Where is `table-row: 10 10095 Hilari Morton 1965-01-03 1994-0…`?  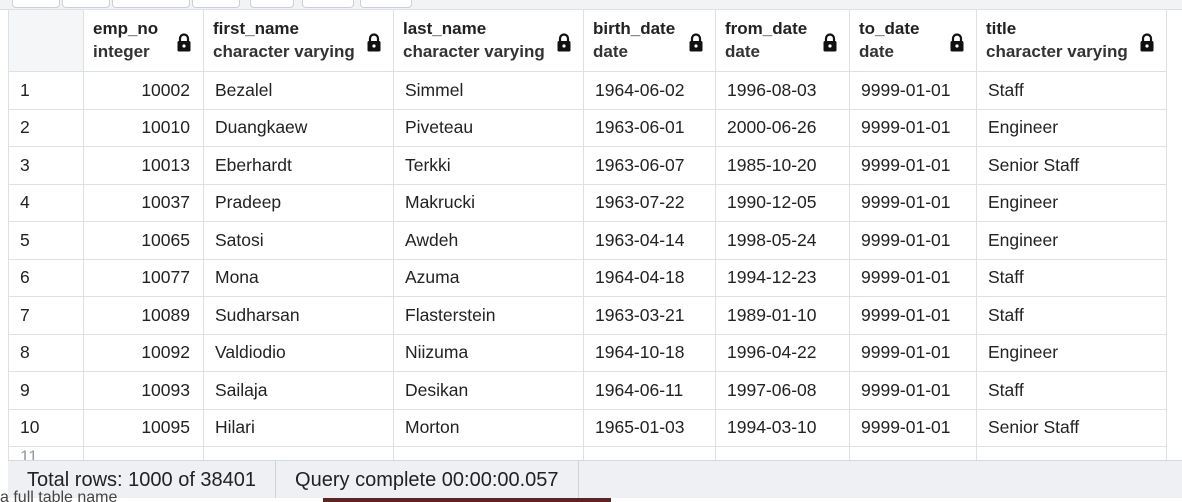 table-row: 10 10095 Hilari Morton 1965-01-03 1994-0… is located at coordinates (587, 427).